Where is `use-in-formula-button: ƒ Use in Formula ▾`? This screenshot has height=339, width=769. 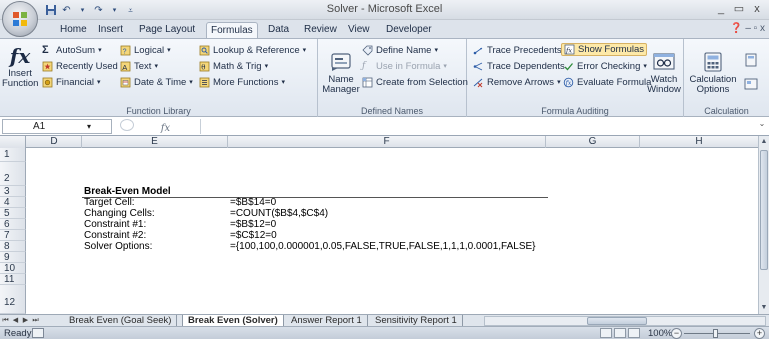 use-in-formula-button: ƒ Use in Formula ▾ is located at coordinates (404, 66).